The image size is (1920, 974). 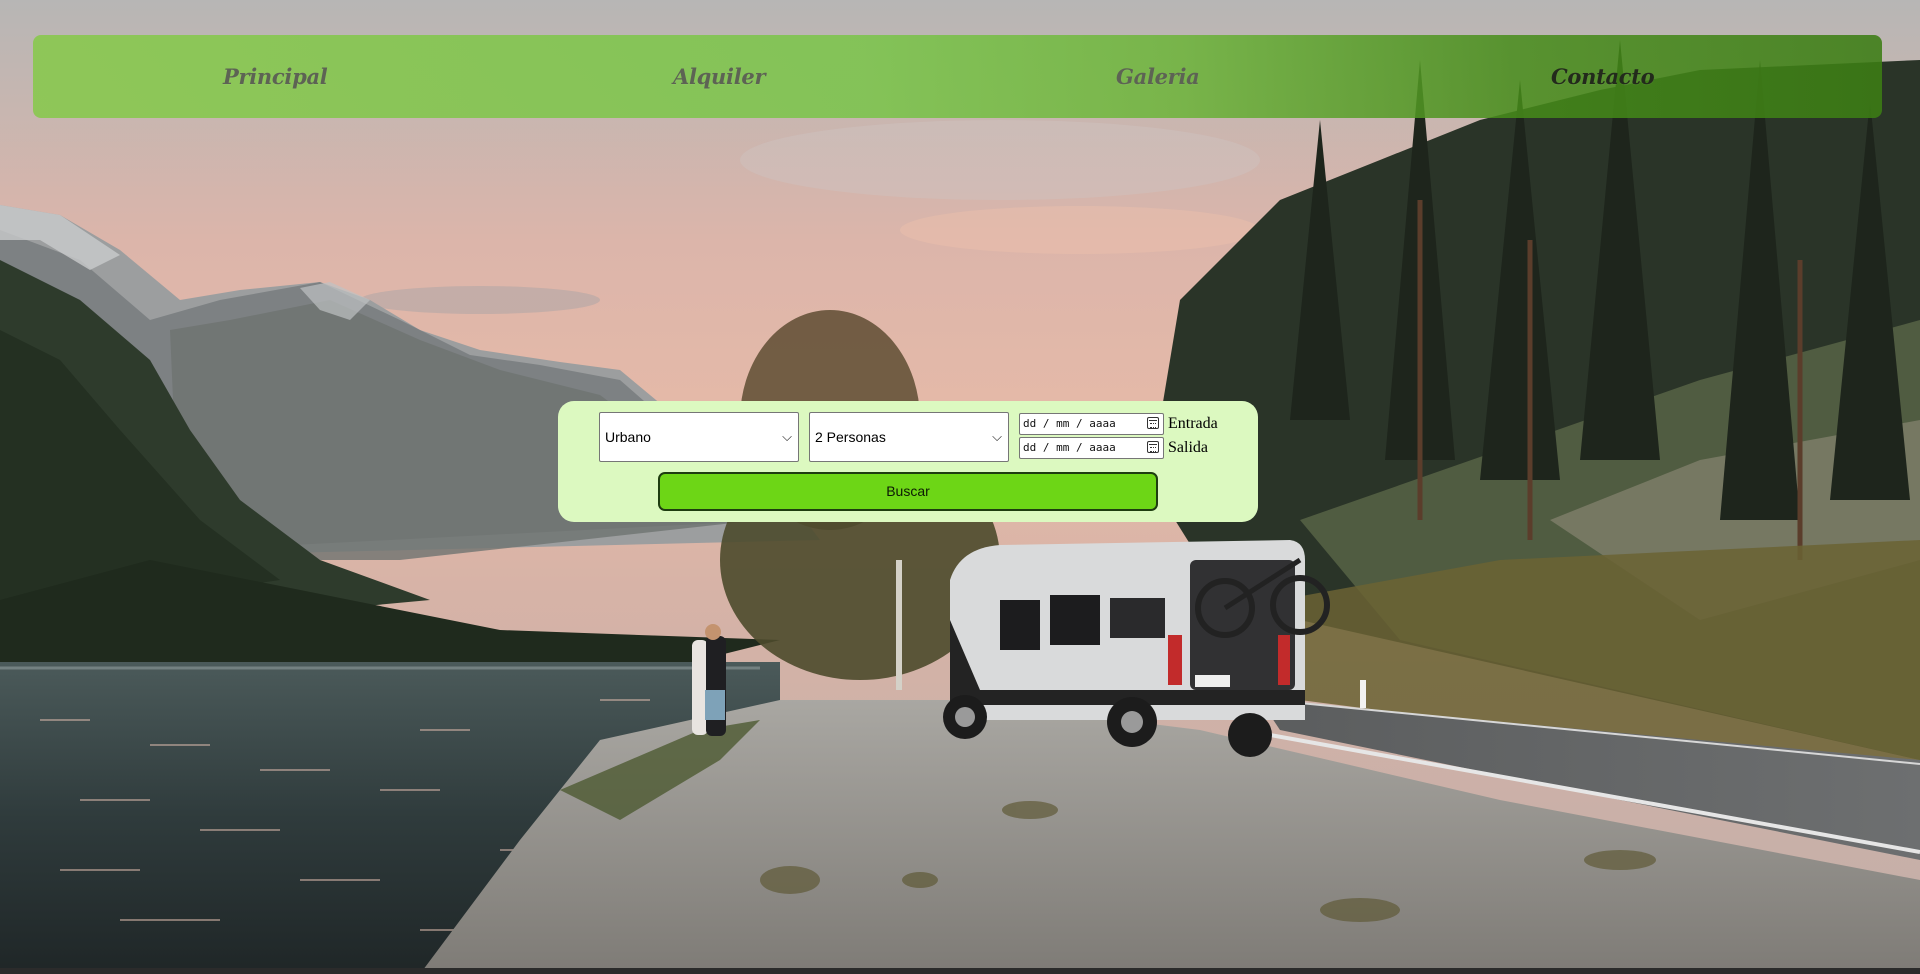 I want to click on checkin-date-placeholder: dd / mm / aaaa, so click(x=1069, y=423).